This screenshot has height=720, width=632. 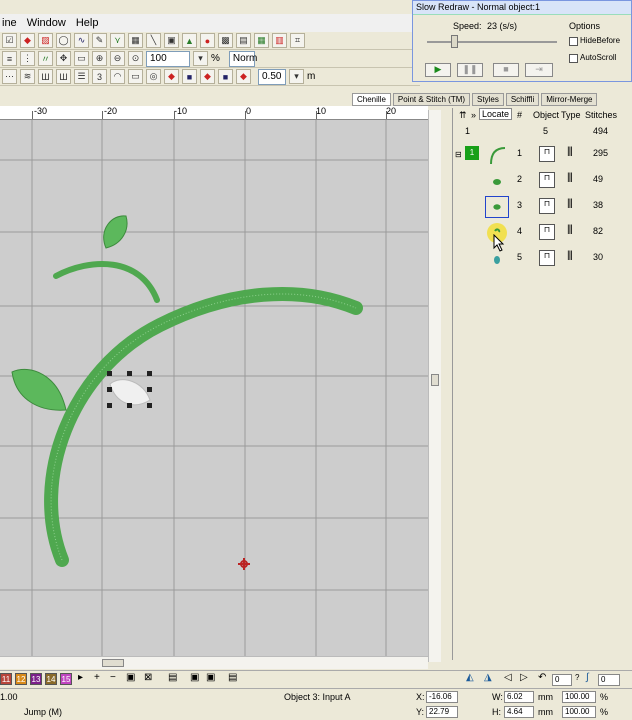 I want to click on mirror-view-icon: ◮, so click(x=488, y=677).